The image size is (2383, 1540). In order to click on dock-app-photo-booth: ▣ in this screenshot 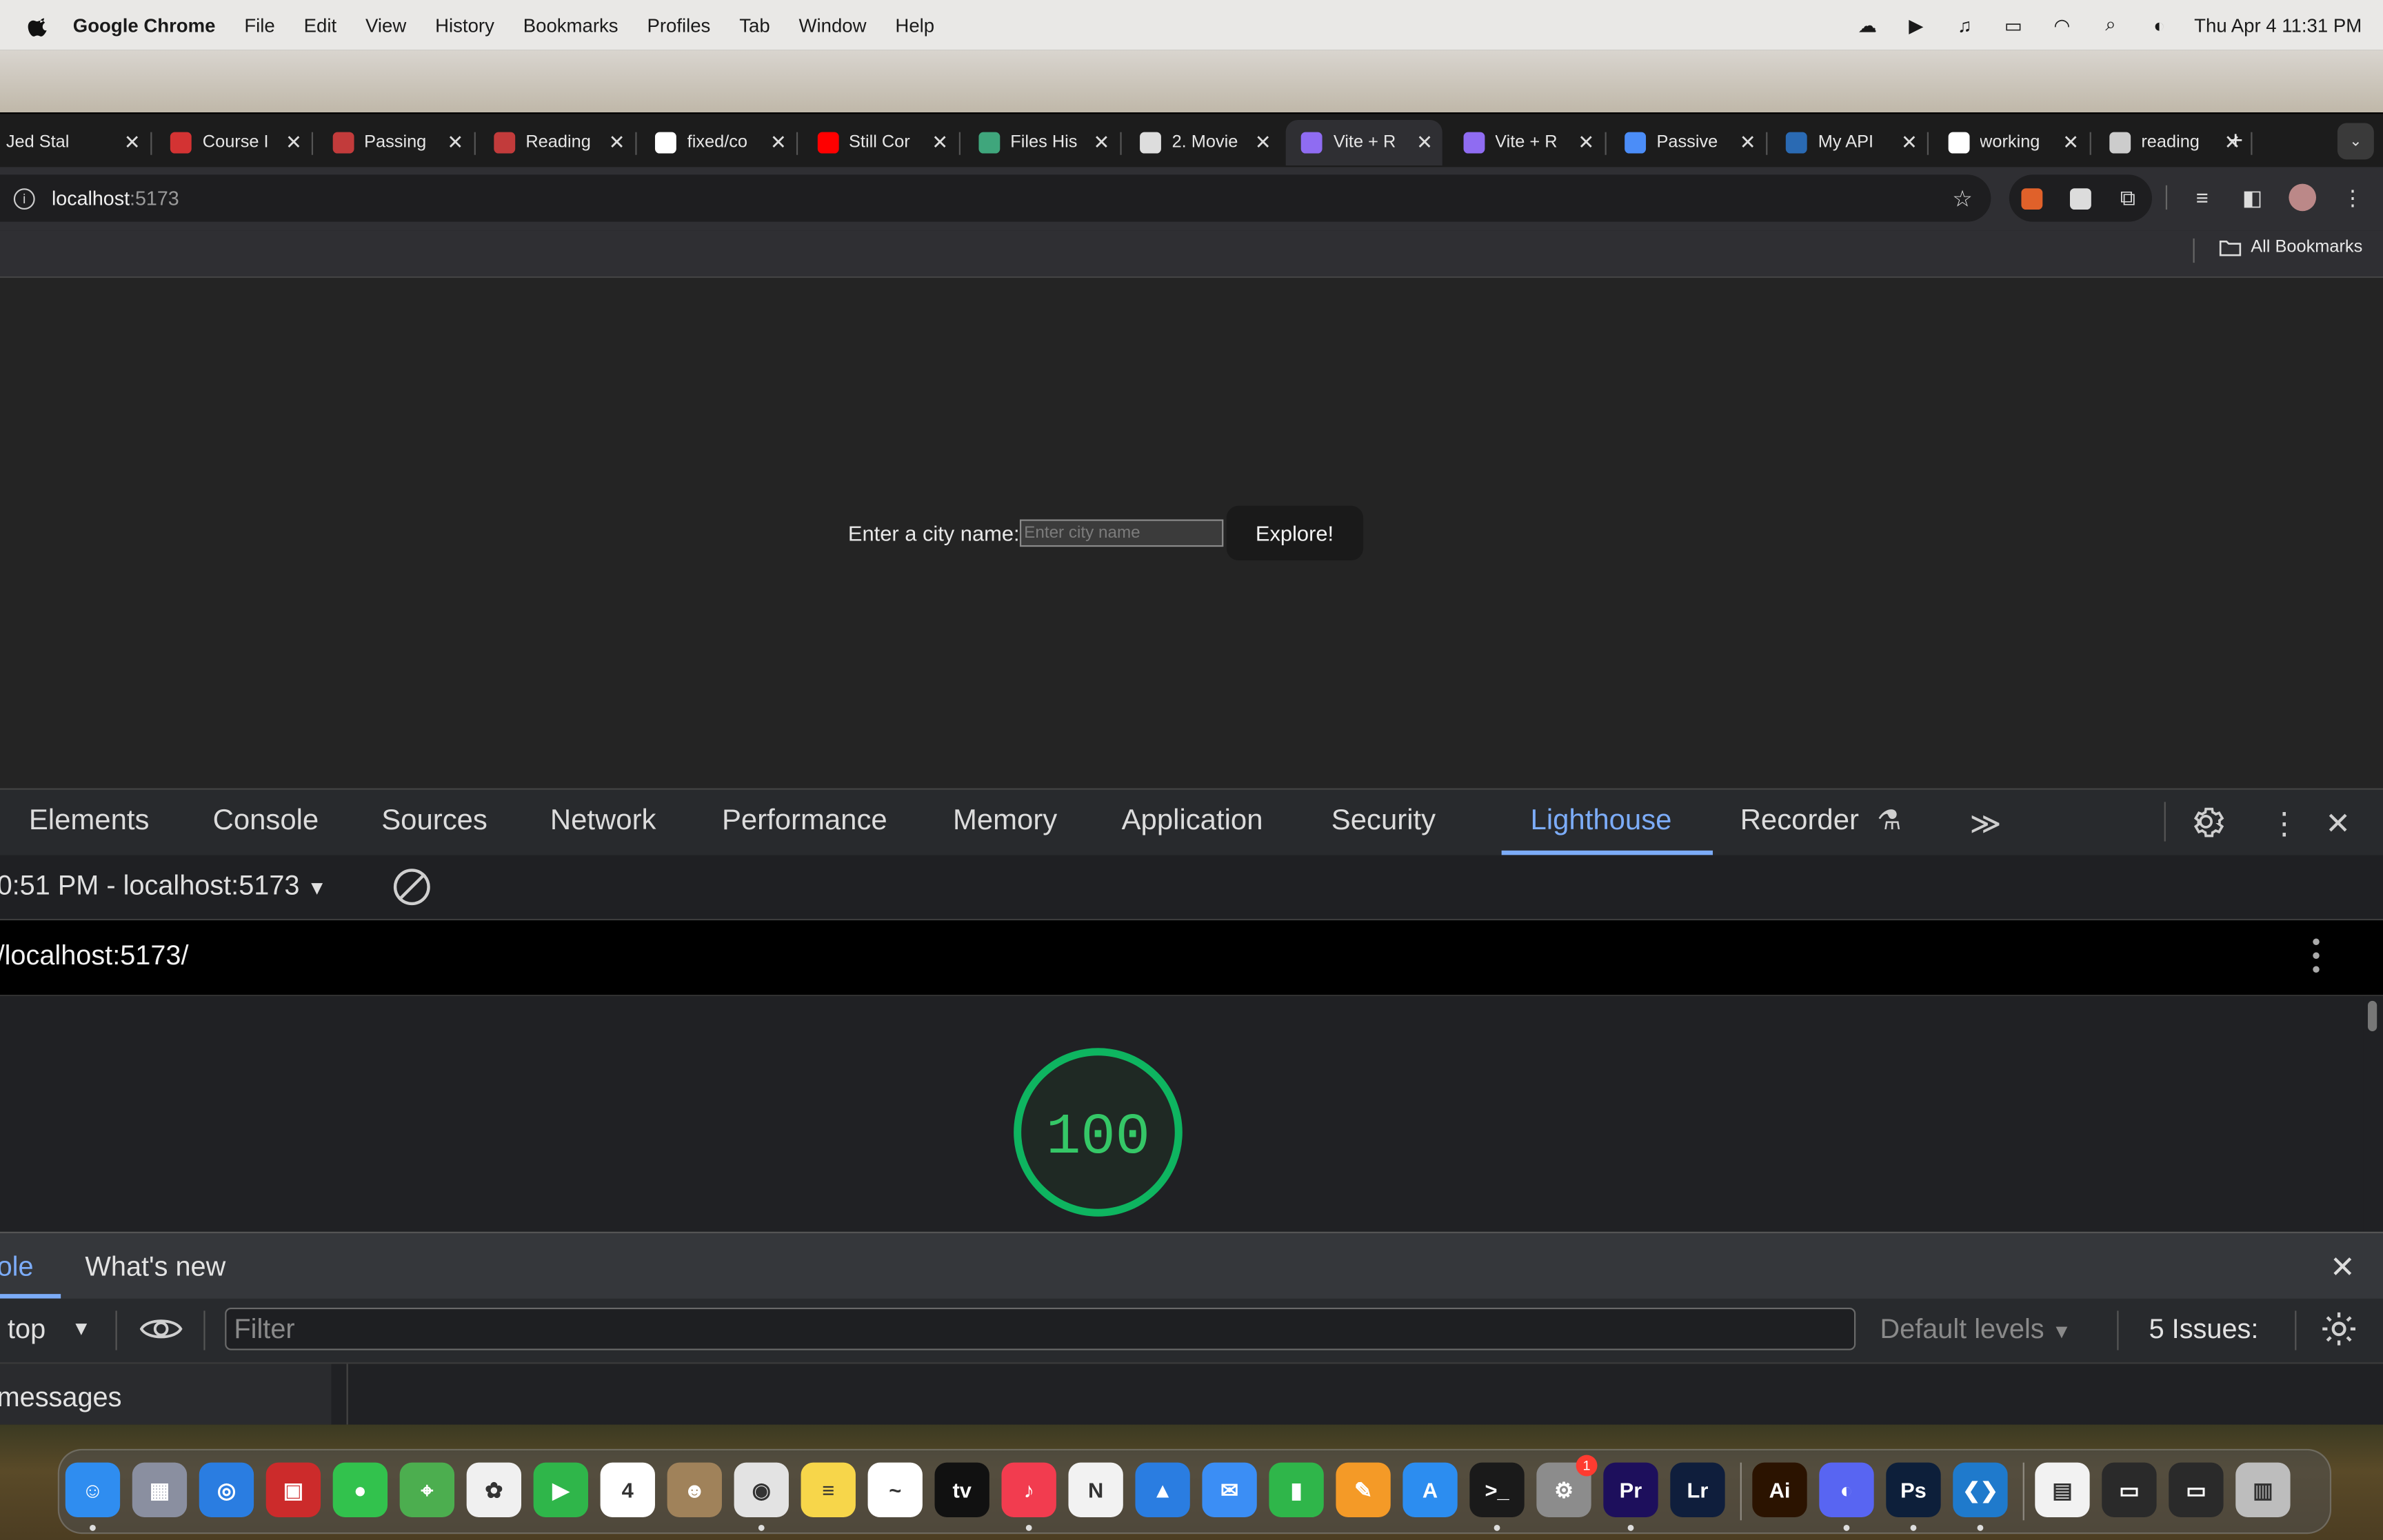, I will do `click(293, 1490)`.